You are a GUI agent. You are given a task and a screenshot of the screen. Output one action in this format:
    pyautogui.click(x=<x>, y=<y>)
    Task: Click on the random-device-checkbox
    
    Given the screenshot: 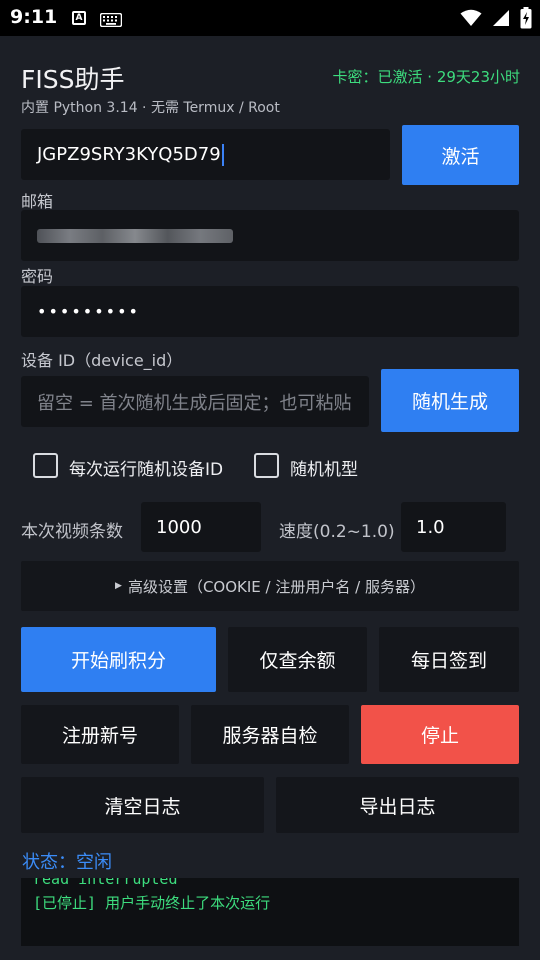 What is the action you would take?
    pyautogui.click(x=45, y=465)
    